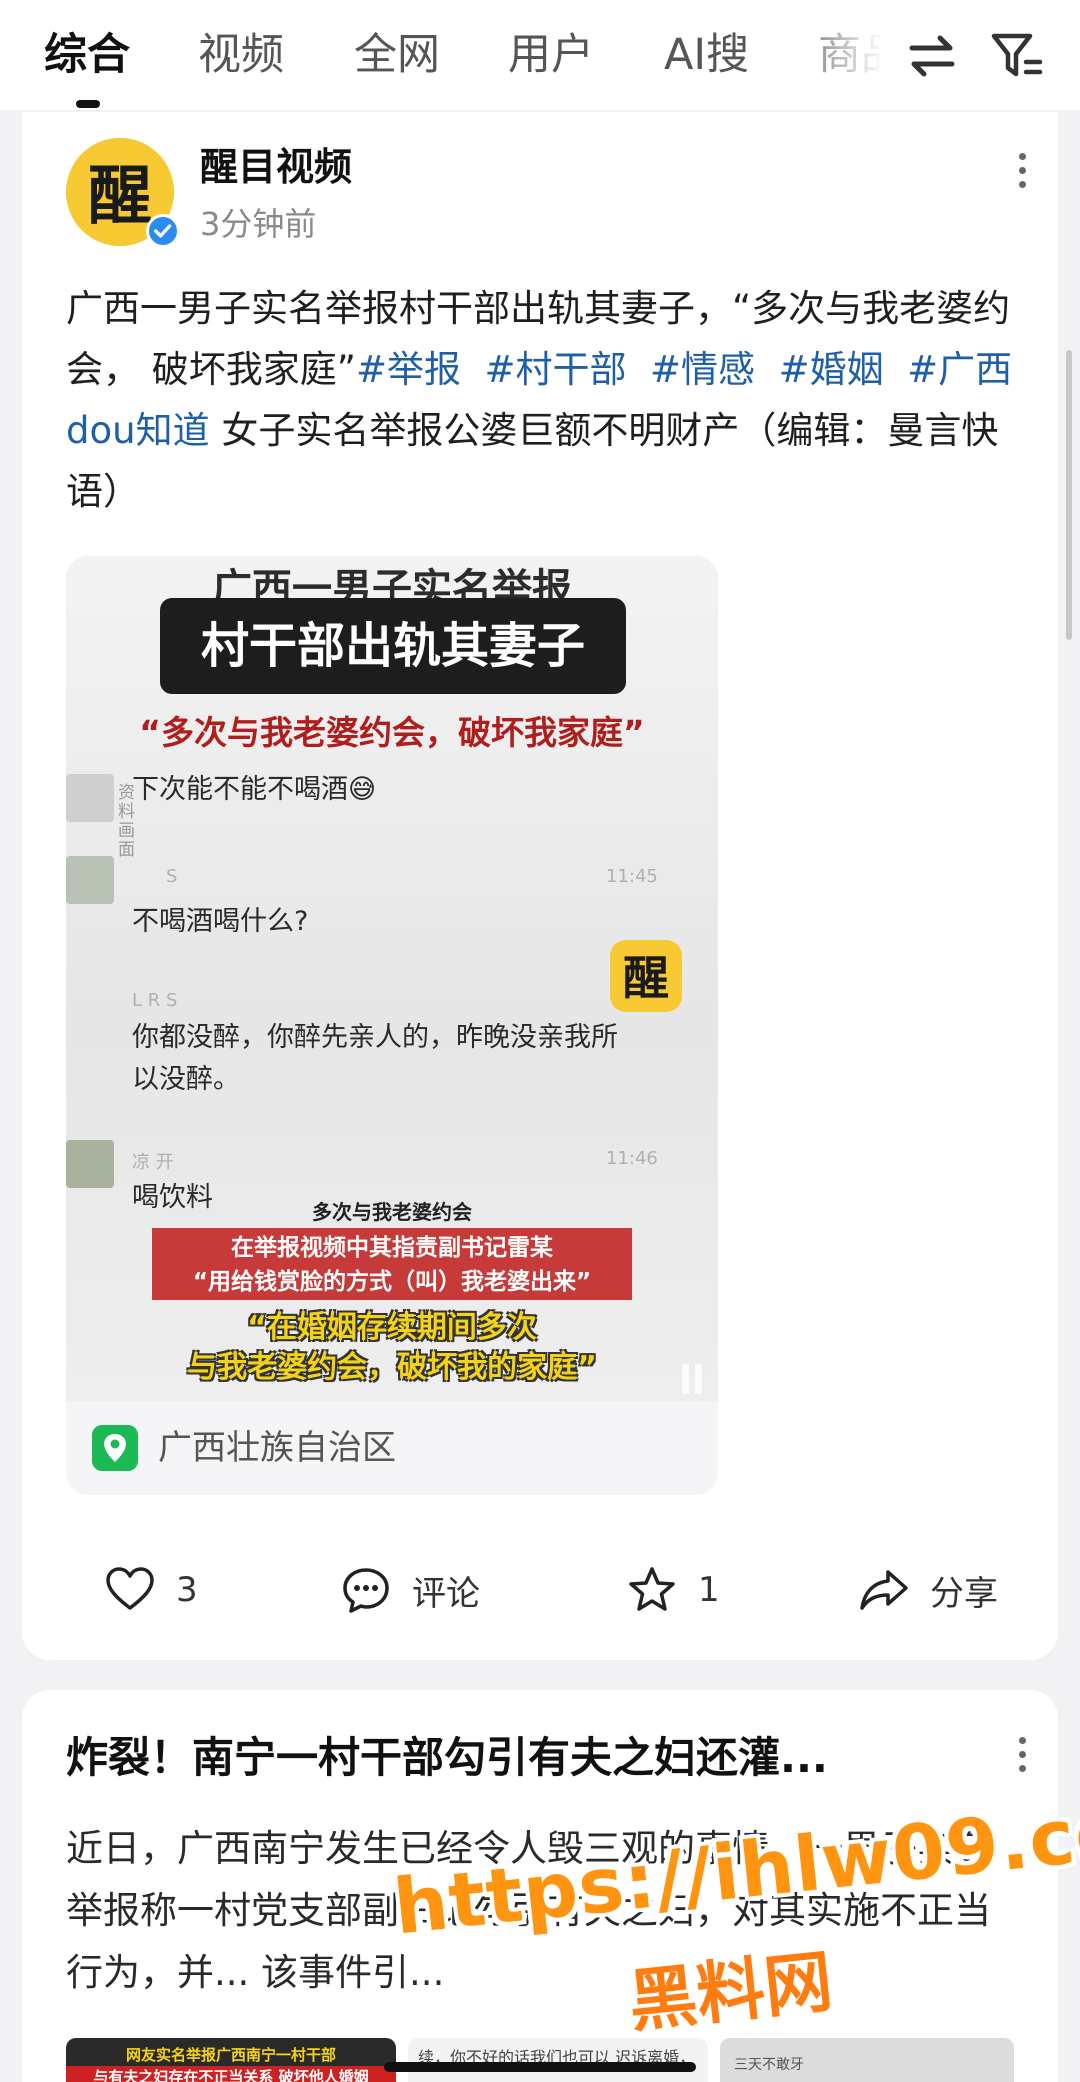 This screenshot has width=1080, height=2082. What do you see at coordinates (186, 1079) in the screenshot?
I see `chat-message: 以没醉。` at bounding box center [186, 1079].